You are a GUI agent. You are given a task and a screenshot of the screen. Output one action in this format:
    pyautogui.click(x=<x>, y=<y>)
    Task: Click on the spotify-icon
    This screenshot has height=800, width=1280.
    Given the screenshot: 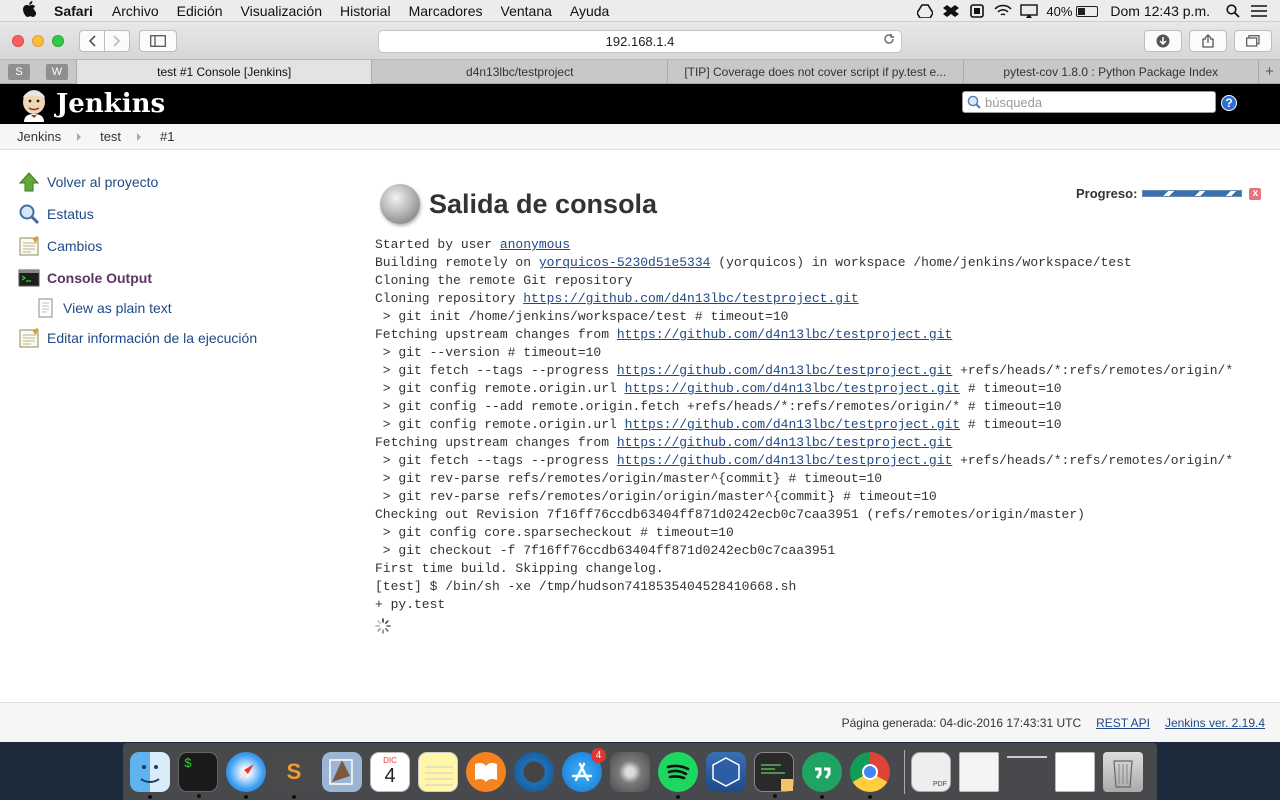 What is the action you would take?
    pyautogui.click(x=678, y=775)
    